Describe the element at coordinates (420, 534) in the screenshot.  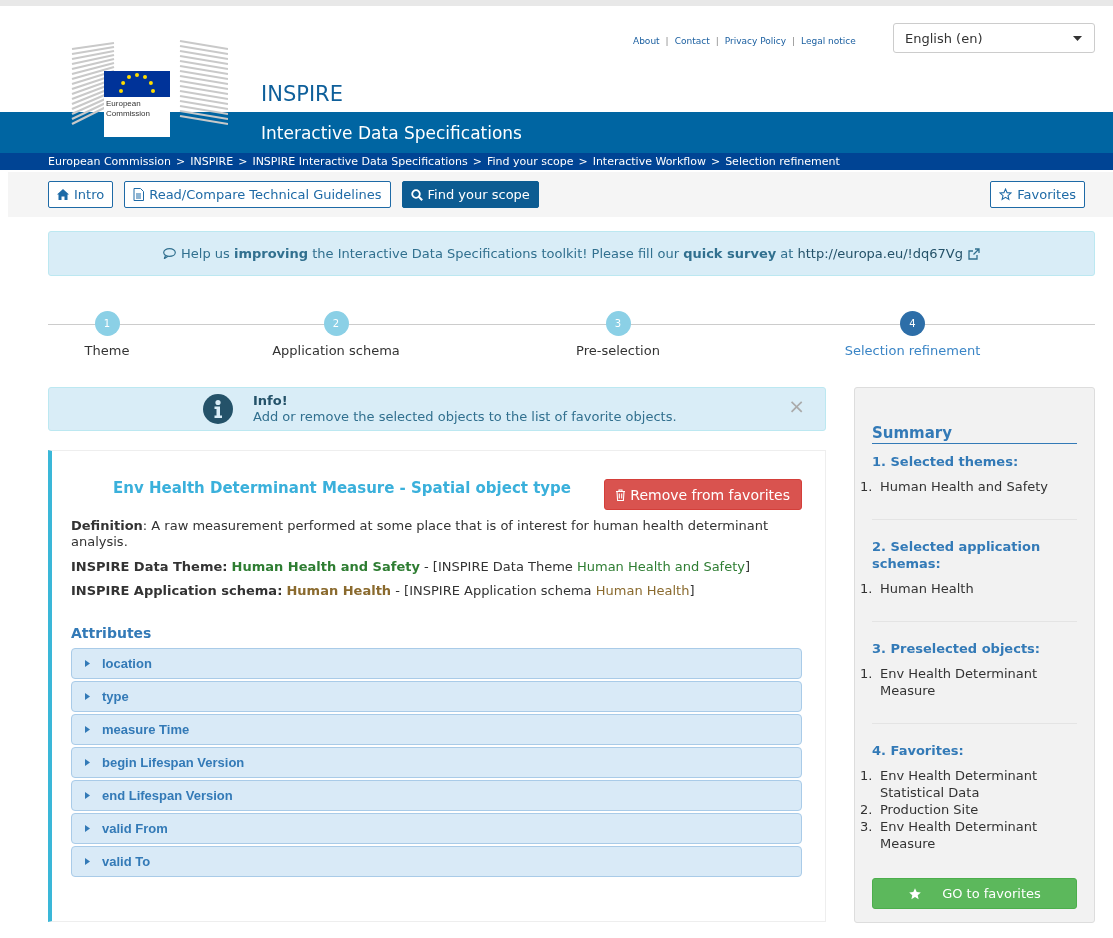
I see `definition-text: Definition: A raw measurement performed at some place that is of interest for human health determinant analysis.` at that location.